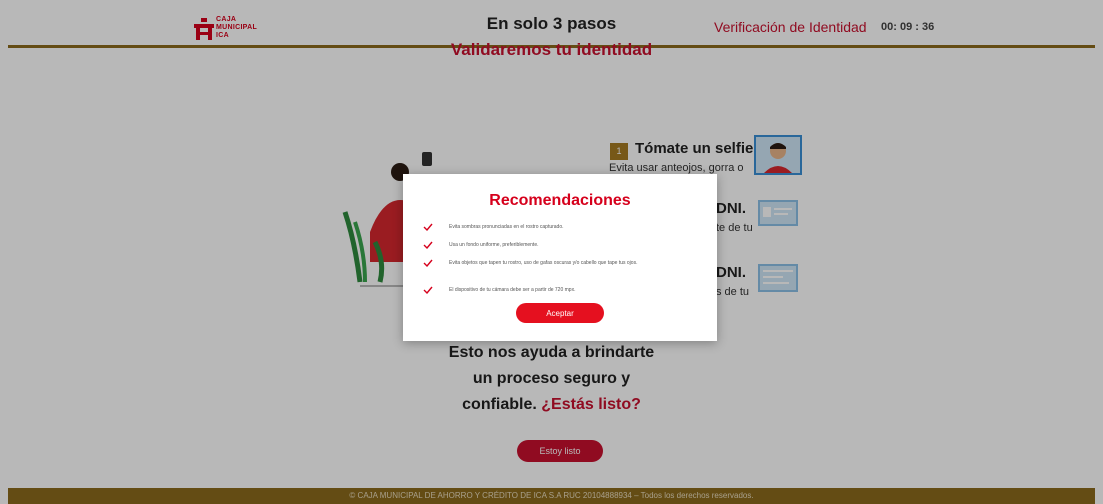 The height and width of the screenshot is (504, 1103). Describe the element at coordinates (560, 200) in the screenshot. I see `modal-title: Recomendaciones` at that location.